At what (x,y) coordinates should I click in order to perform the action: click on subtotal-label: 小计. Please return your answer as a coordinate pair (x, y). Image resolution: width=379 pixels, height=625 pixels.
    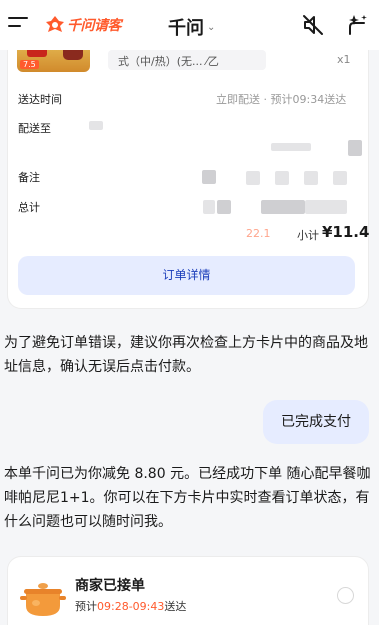
    Looking at the image, I should click on (308, 235).